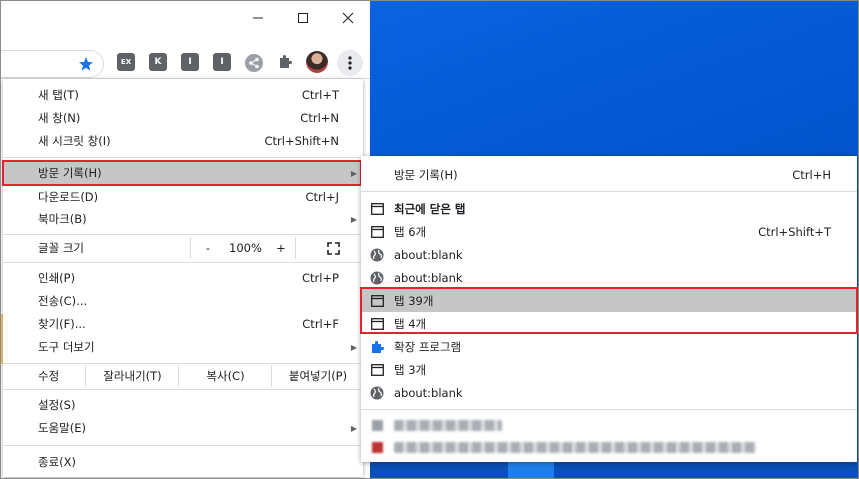  What do you see at coordinates (74, 141) in the screenshot?
I see `menu-item-label: 새 시크릿 창(I)` at bounding box center [74, 141].